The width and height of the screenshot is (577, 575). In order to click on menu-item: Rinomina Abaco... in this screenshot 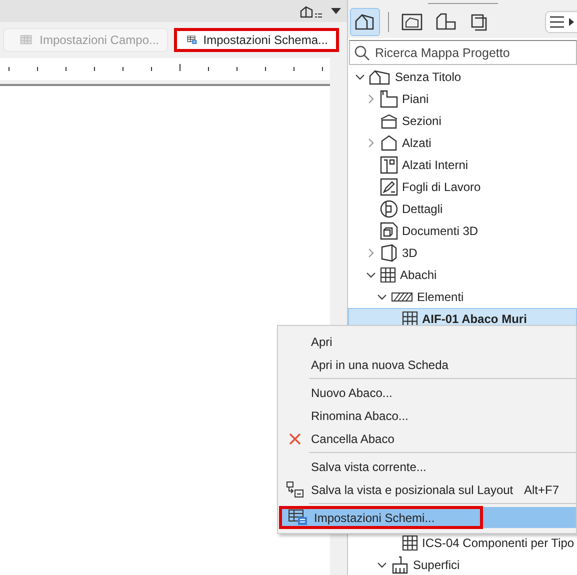, I will do `click(427, 415)`.